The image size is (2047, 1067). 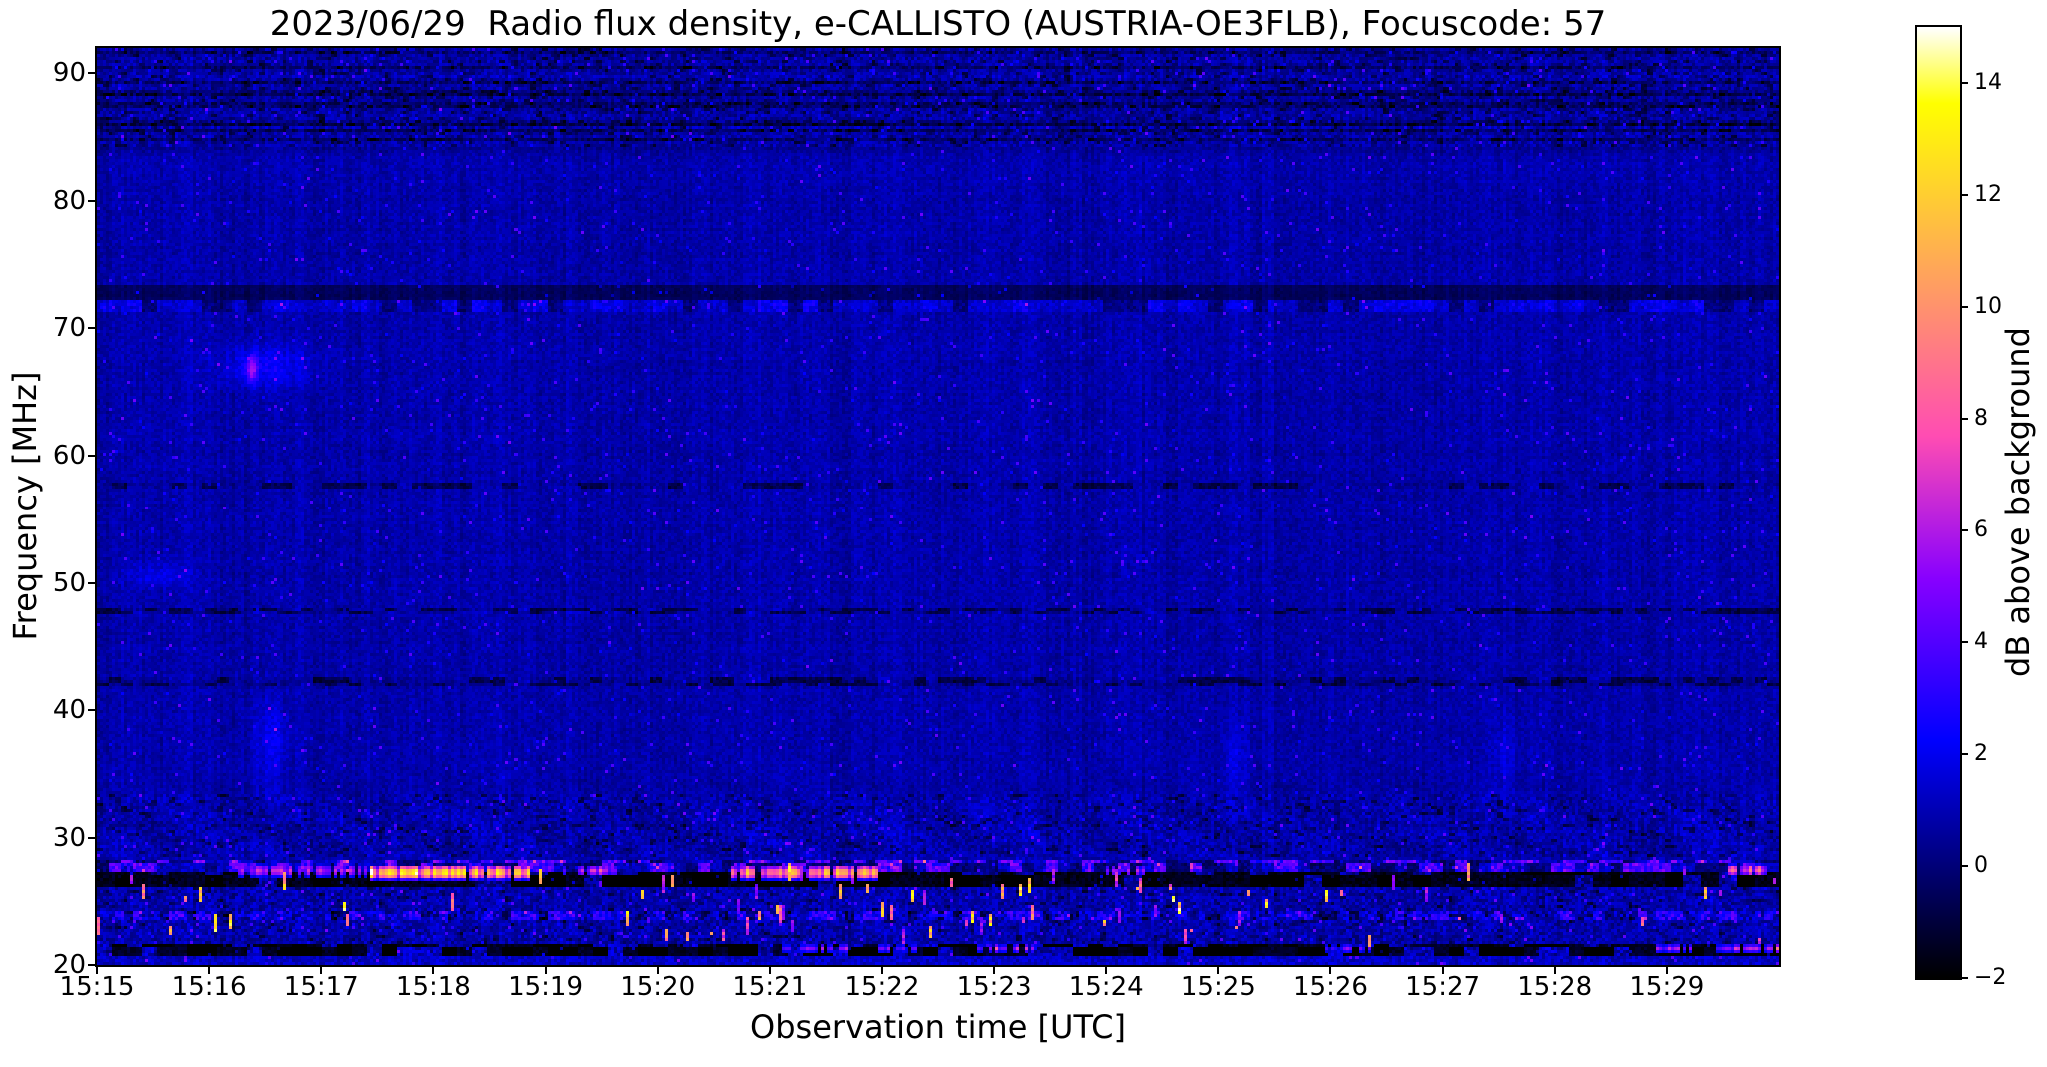 I want to click on colorbar-gradient, so click(x=1938, y=502).